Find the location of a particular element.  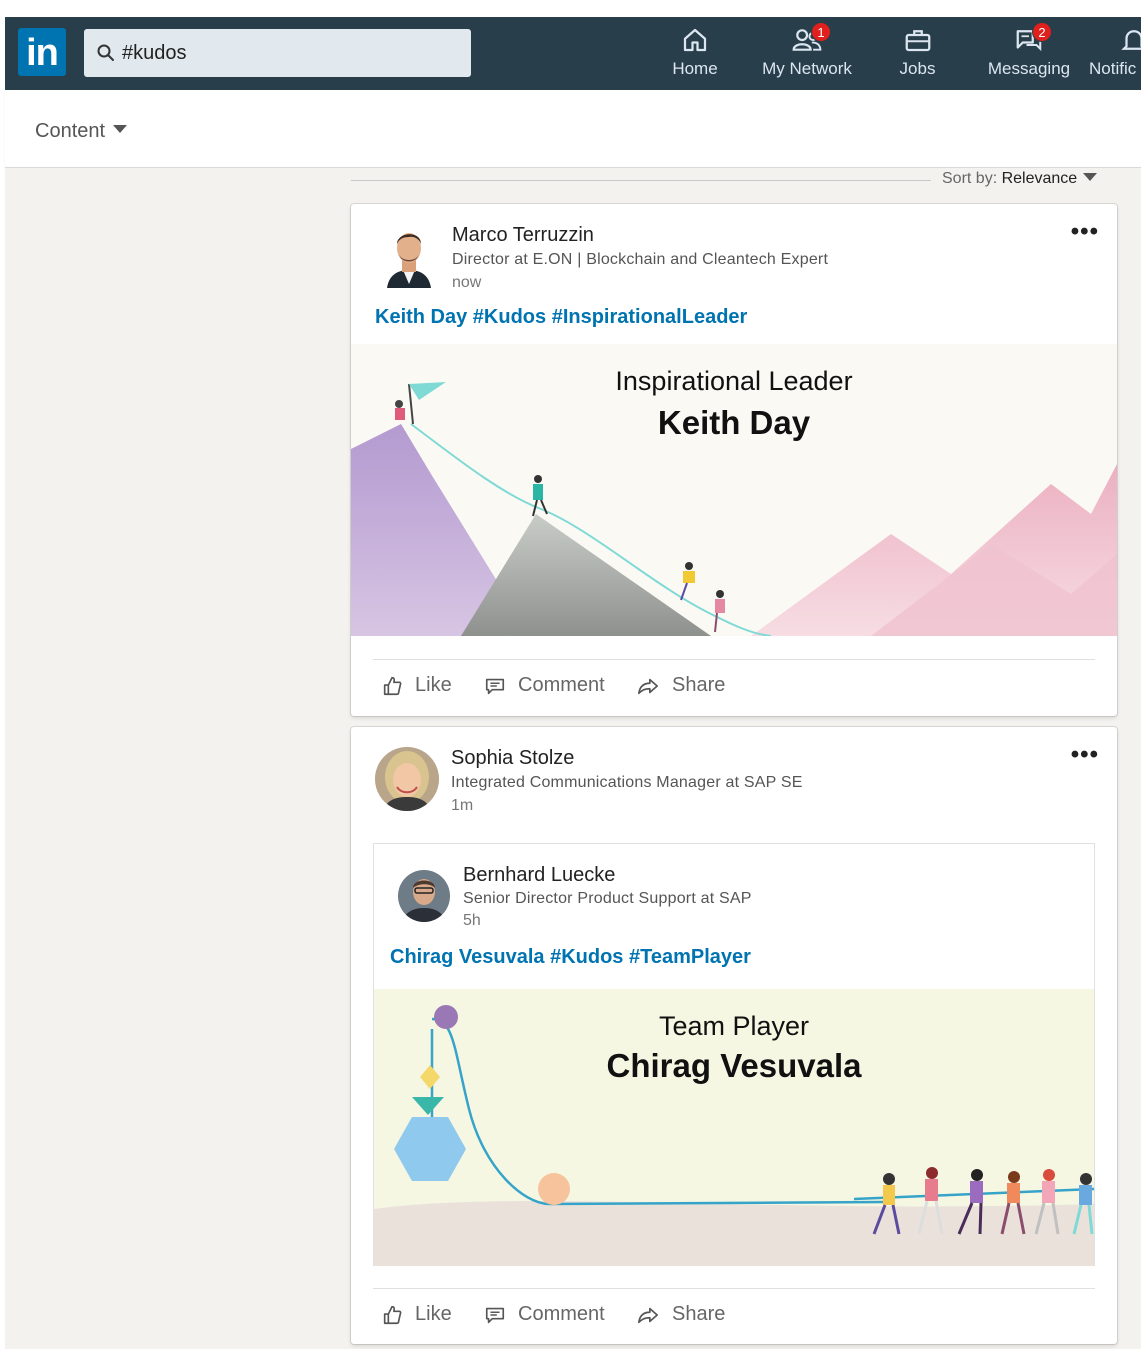

nav-home: Home is located at coordinates (695, 52).